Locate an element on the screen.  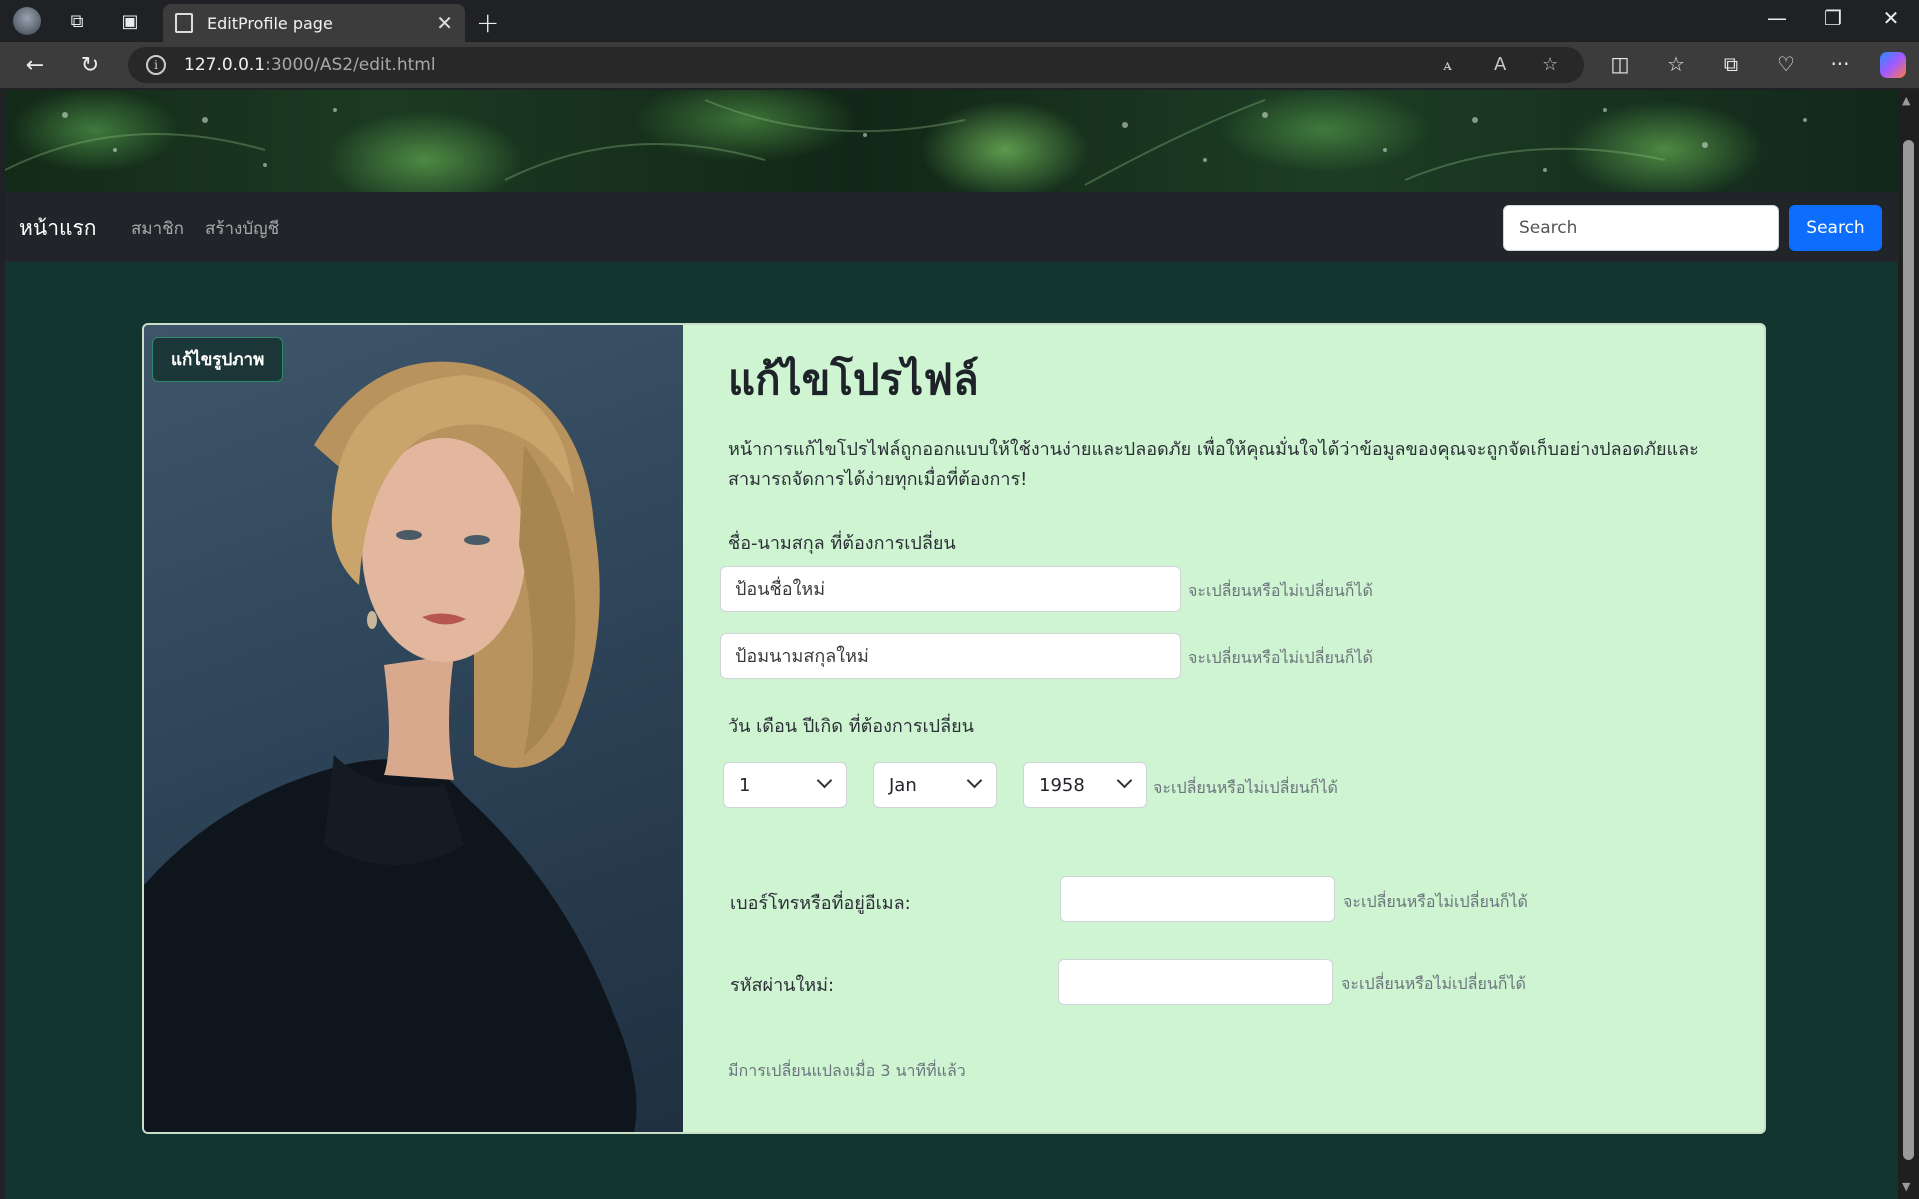
birth-day-select: 1 is located at coordinates (785, 785).